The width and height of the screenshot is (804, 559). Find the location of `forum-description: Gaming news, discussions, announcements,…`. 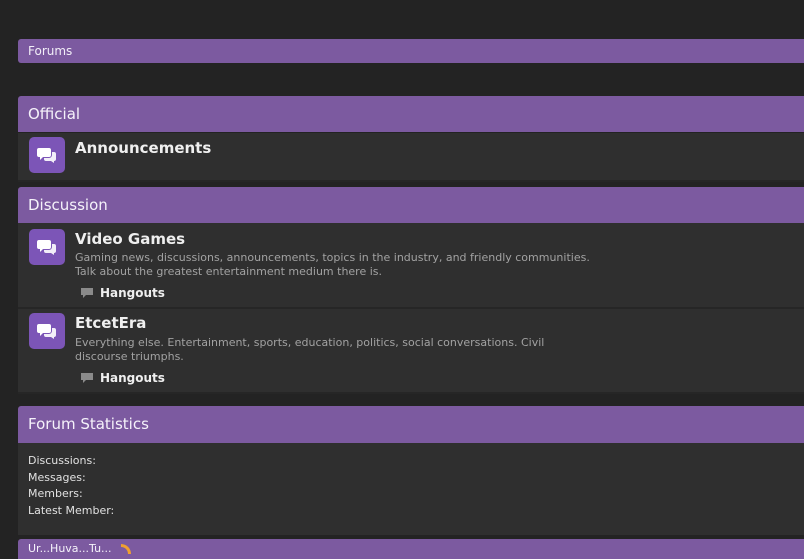

forum-description: Gaming news, discussions, announcements,… is located at coordinates (332, 264).